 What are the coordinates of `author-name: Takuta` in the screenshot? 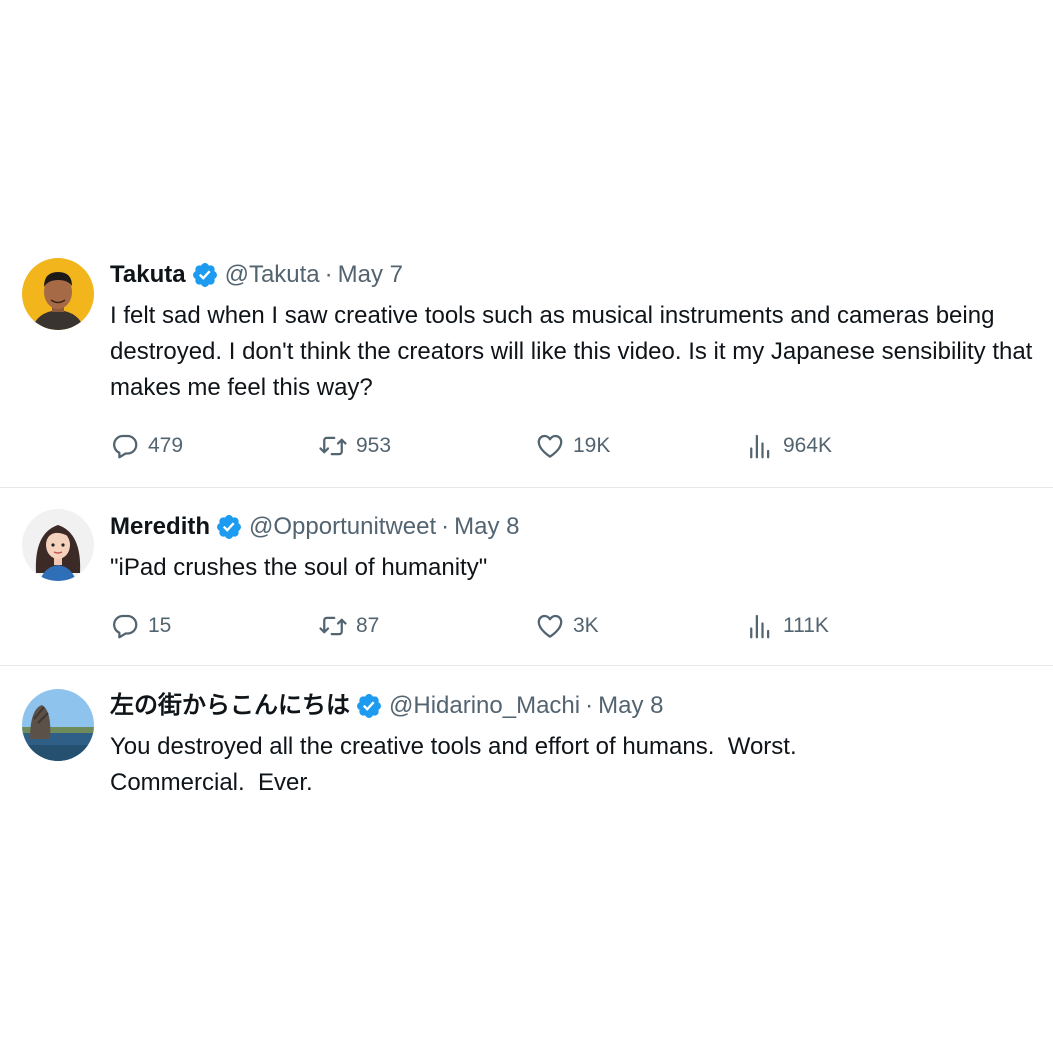 It's located at (148, 275).